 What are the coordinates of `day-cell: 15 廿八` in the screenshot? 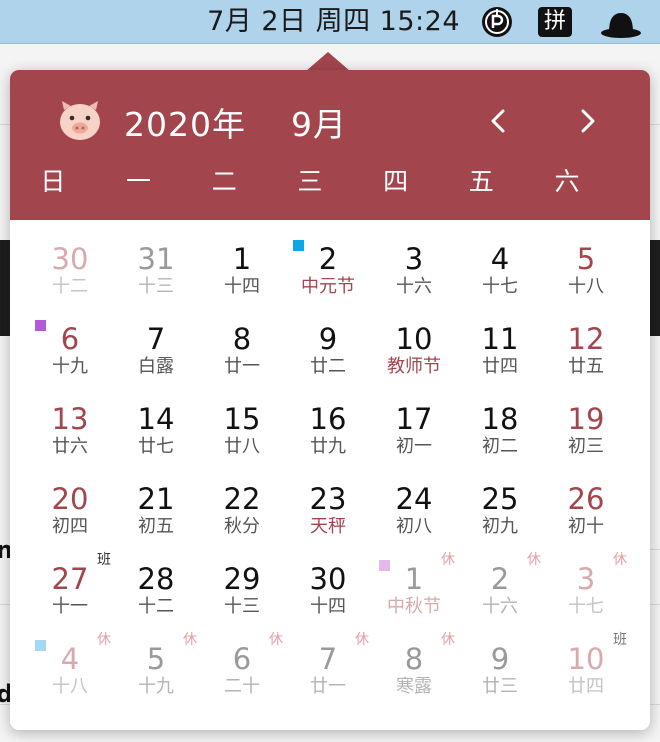 It's located at (242, 430).